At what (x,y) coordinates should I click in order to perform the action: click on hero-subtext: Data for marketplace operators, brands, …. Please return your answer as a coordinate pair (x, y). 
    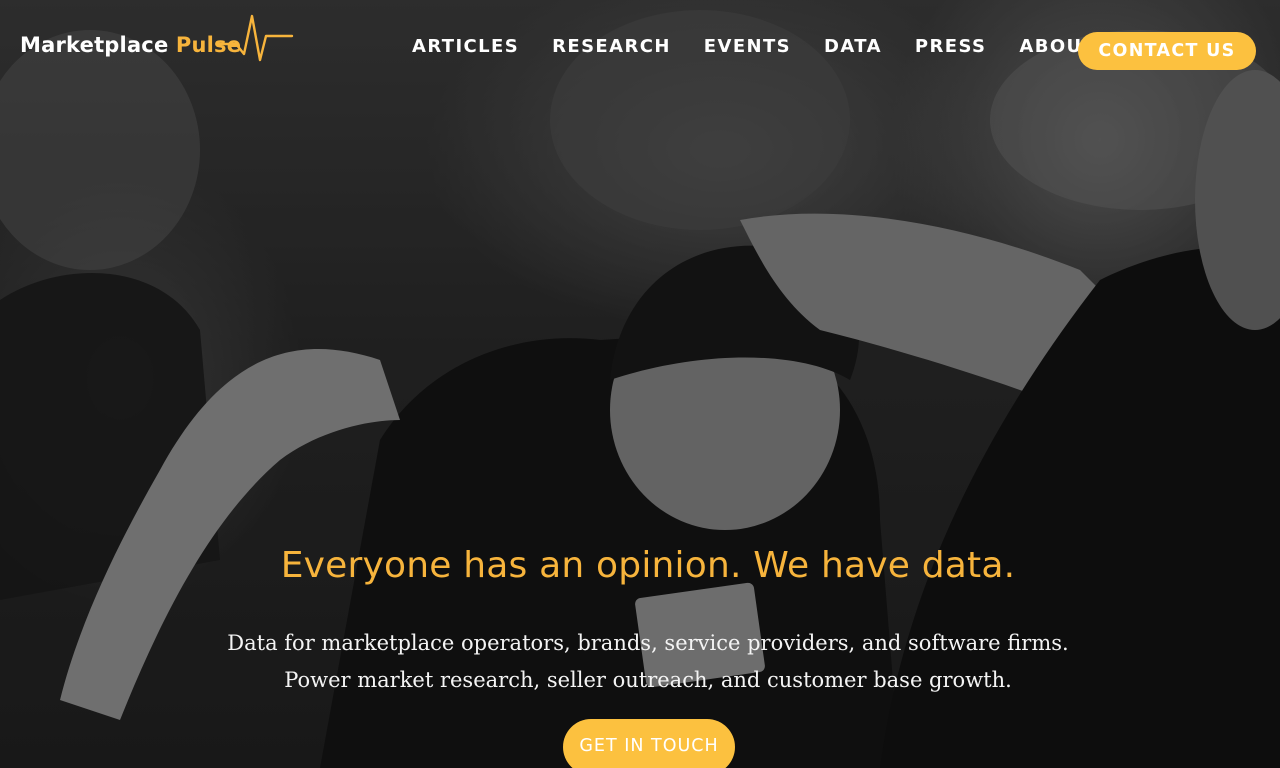
    Looking at the image, I should click on (648, 661).